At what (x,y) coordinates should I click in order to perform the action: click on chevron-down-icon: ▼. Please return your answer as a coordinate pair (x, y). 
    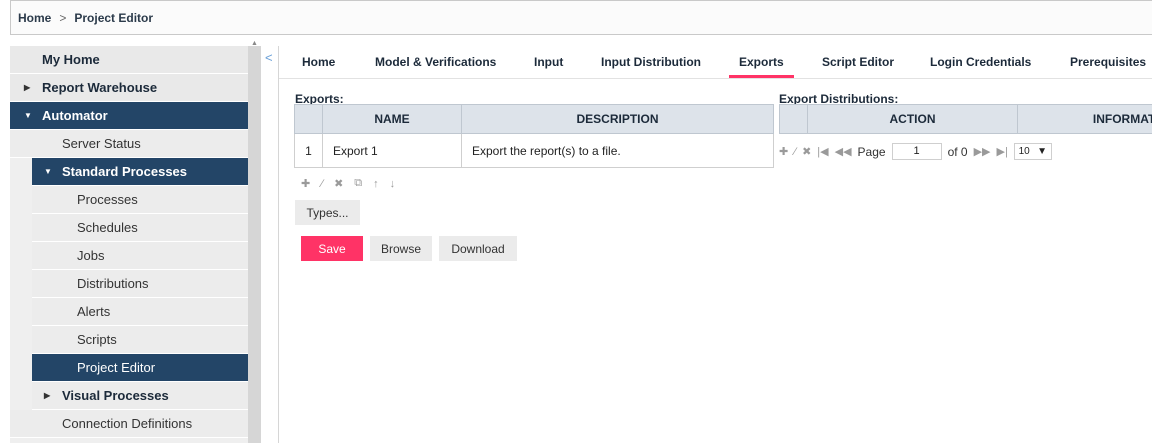
    Looking at the image, I should click on (1042, 151).